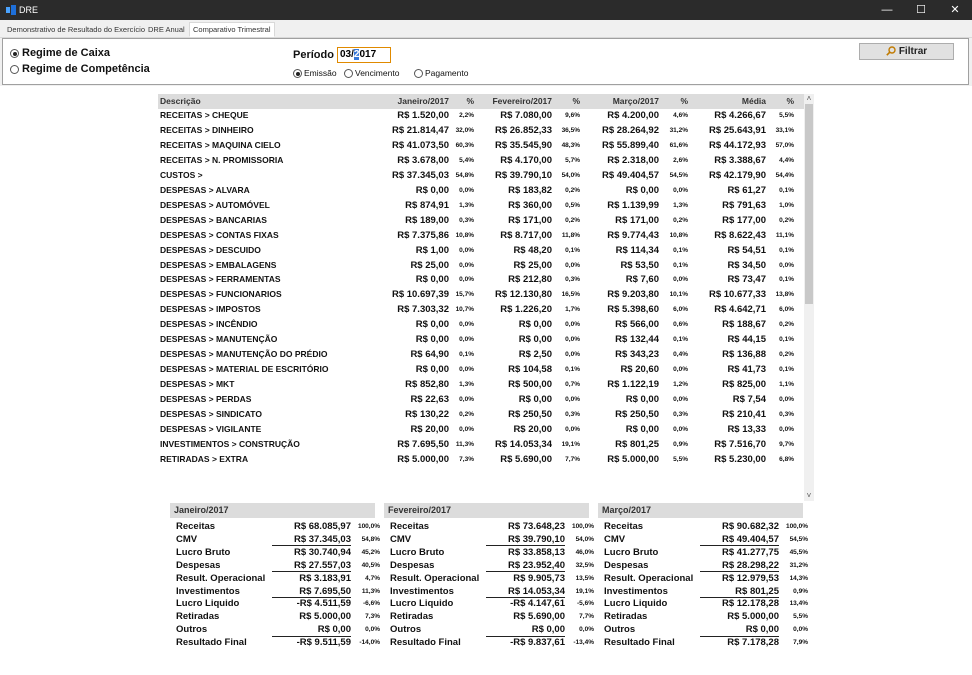  Describe the element at coordinates (230, 443) in the screenshot. I see `row-description: INVESTIMENTOS > CONSTRUÇÃO` at that location.